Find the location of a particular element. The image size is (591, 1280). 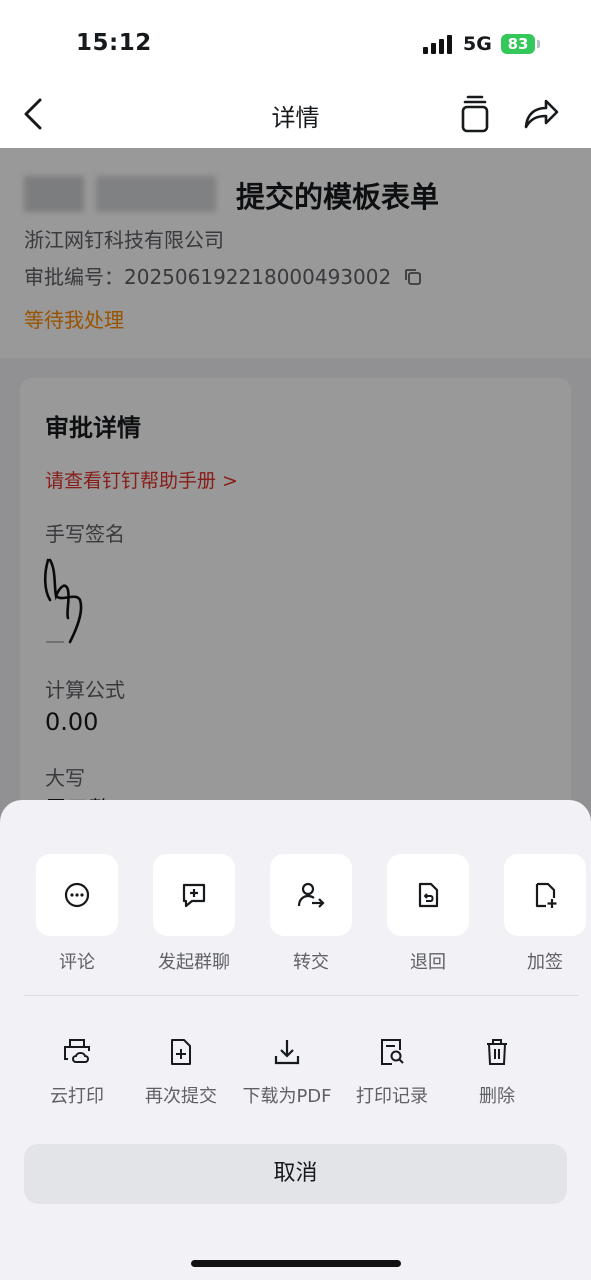

print-record-button: 打印记录 is located at coordinates (392, 1070).